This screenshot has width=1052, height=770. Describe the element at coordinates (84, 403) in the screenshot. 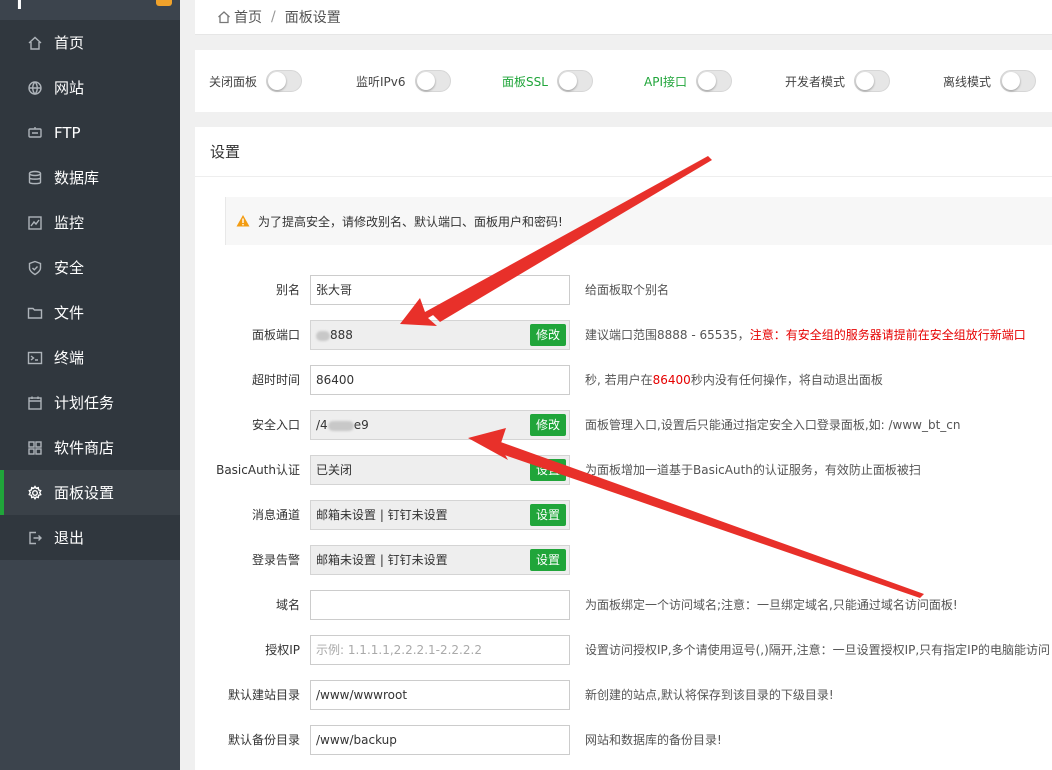

I see `sidebar-item-label: 计划任务` at that location.